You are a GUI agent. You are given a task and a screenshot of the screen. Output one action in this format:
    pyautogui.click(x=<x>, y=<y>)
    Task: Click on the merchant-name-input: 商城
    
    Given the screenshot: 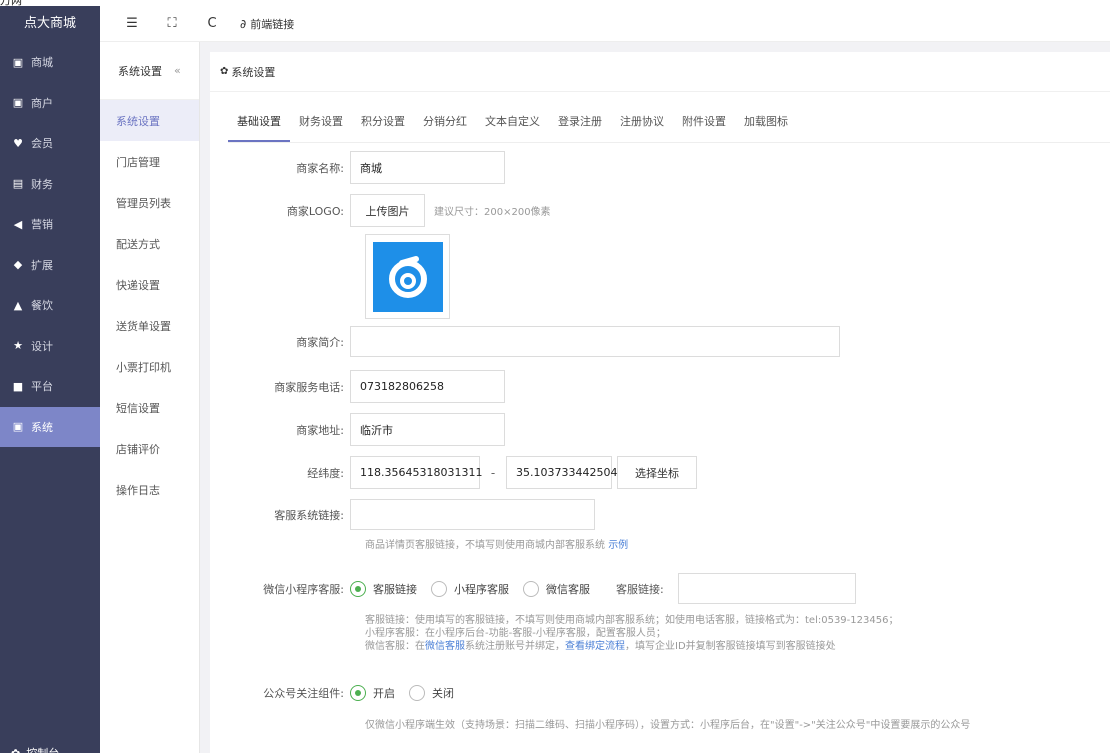 What is the action you would take?
    pyautogui.click(x=427, y=167)
    